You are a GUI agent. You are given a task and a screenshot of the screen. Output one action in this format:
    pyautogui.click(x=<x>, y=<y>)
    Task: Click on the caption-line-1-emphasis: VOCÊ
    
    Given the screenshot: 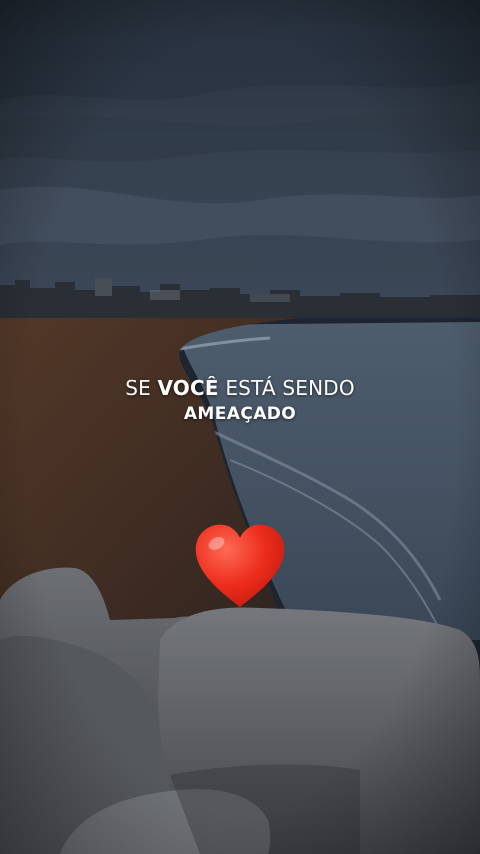 What is the action you would take?
    pyautogui.click(x=188, y=388)
    